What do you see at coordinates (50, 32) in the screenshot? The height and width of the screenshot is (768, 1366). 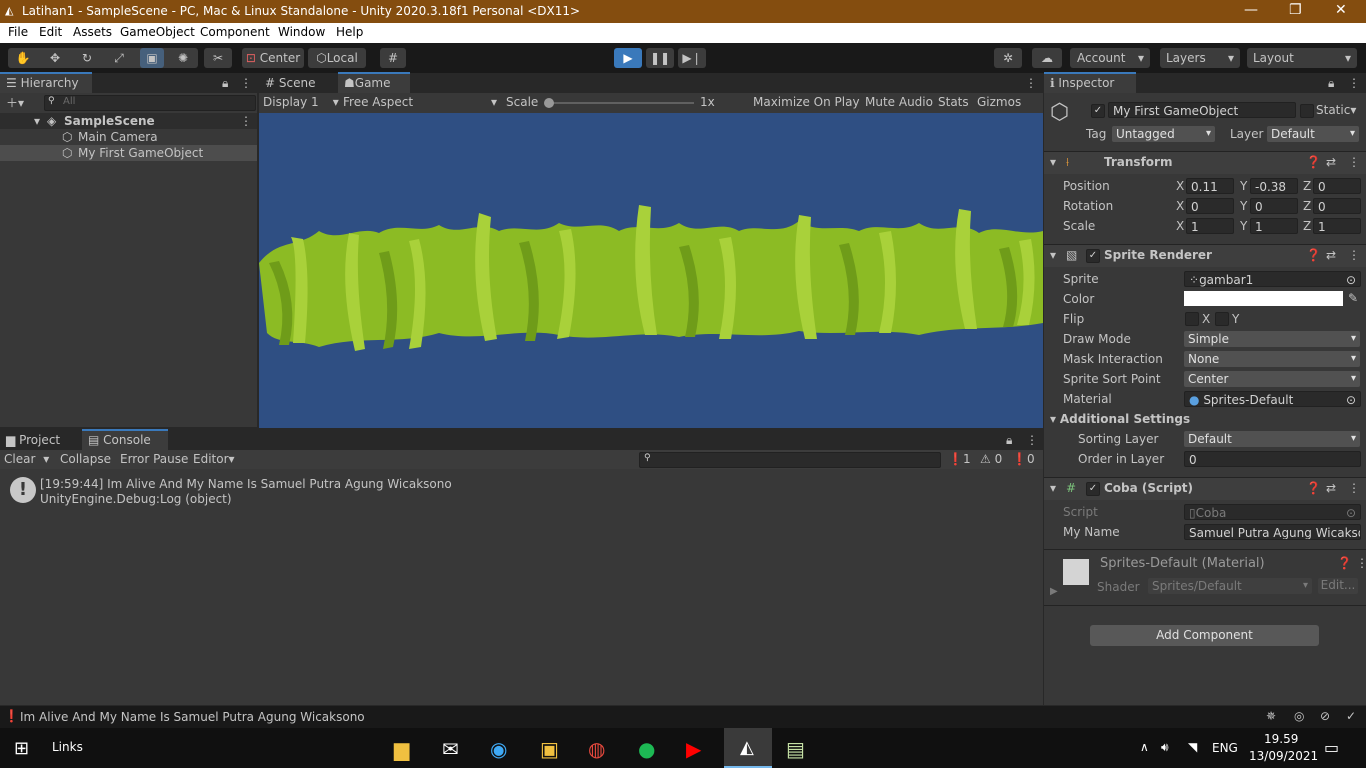 I see `menu-edit: Edit` at bounding box center [50, 32].